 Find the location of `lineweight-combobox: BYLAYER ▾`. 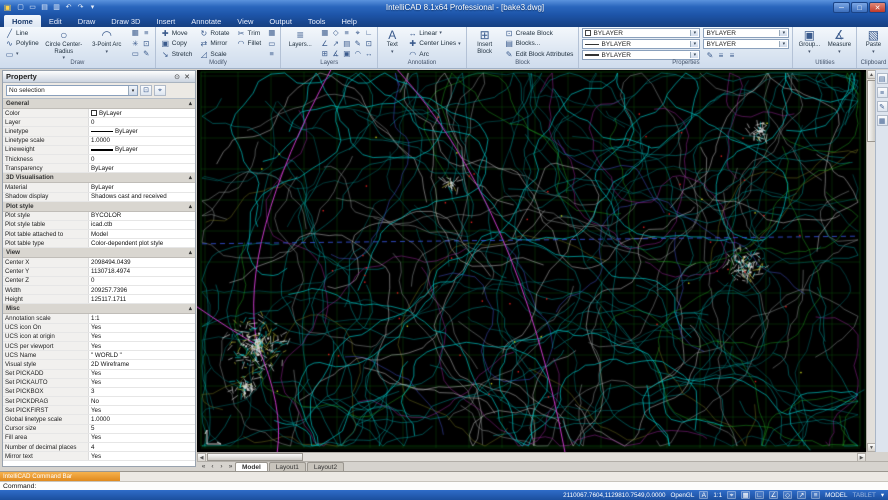

lineweight-combobox: BYLAYER ▾ is located at coordinates (641, 55).